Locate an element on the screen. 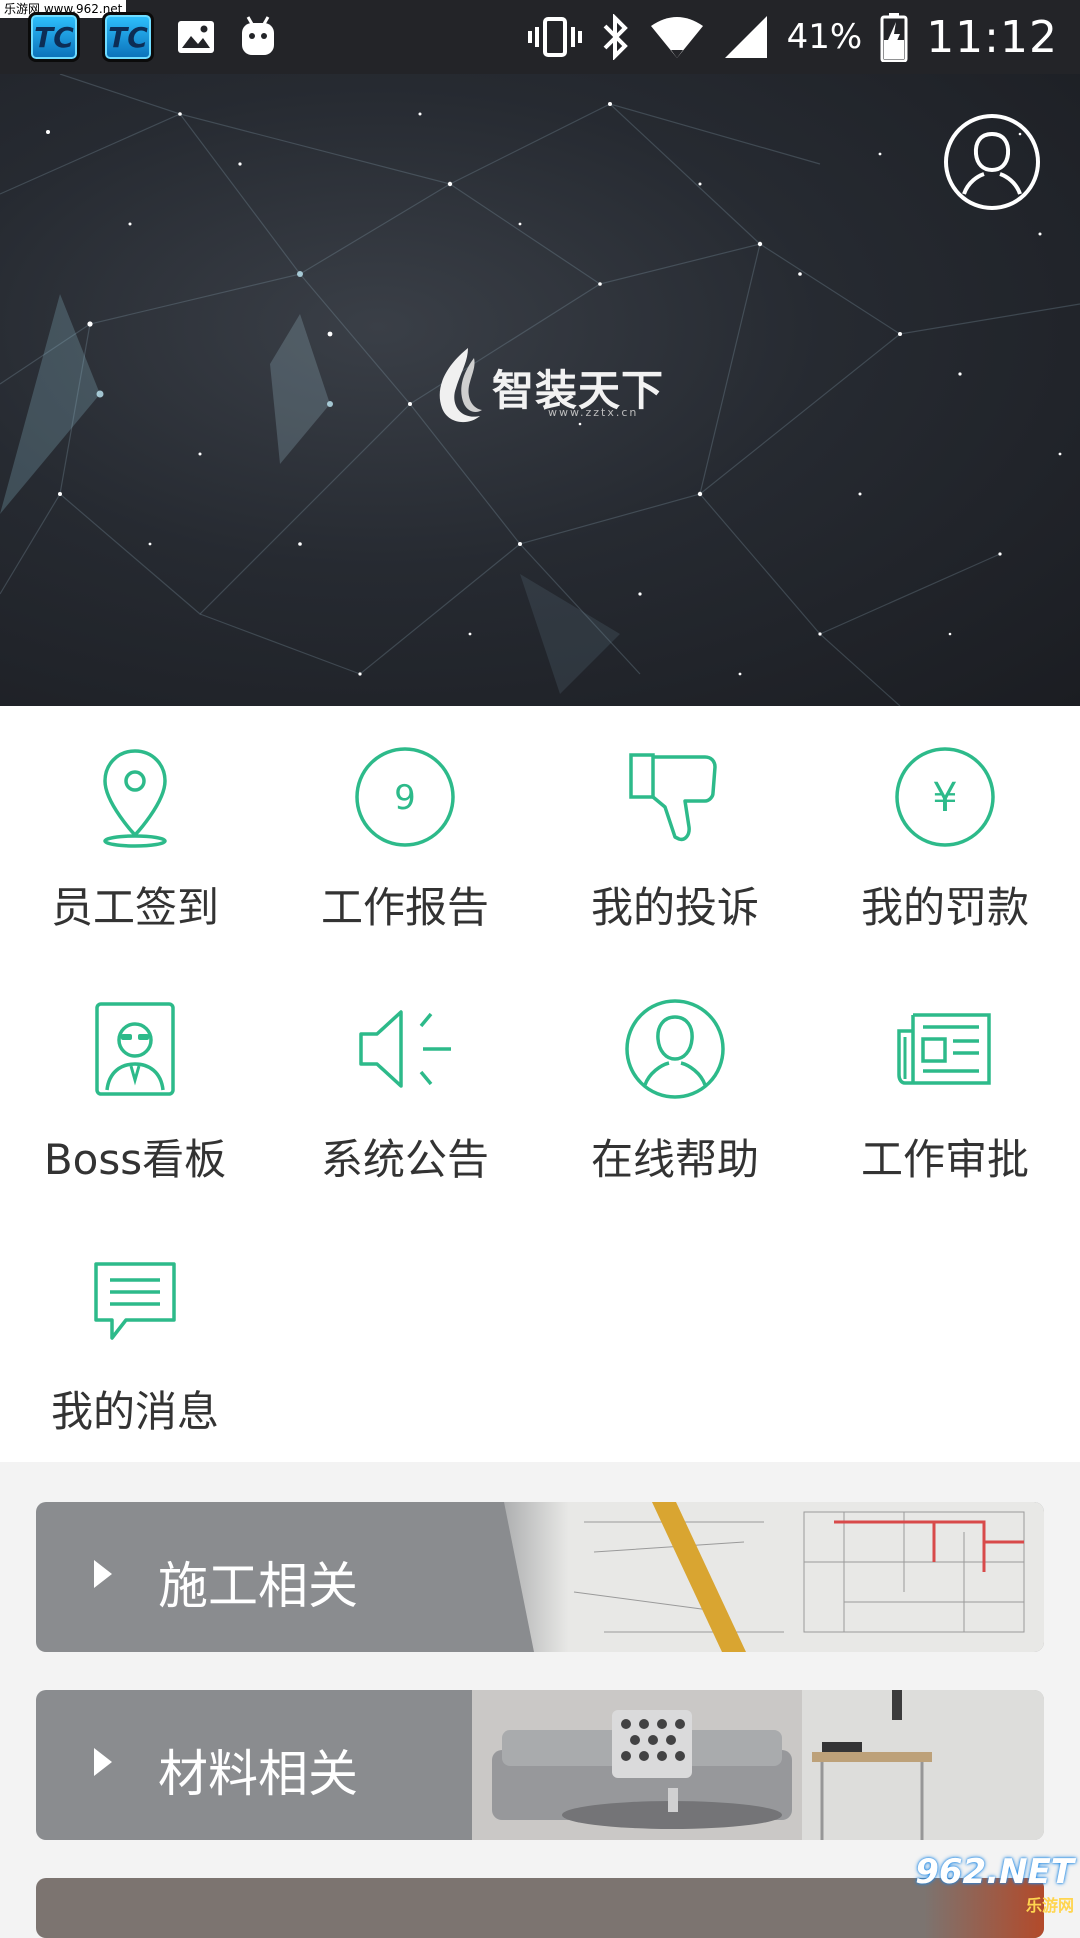 Image resolution: width=1080 pixels, height=1938 pixels. clock: 11:12 is located at coordinates (992, 37).